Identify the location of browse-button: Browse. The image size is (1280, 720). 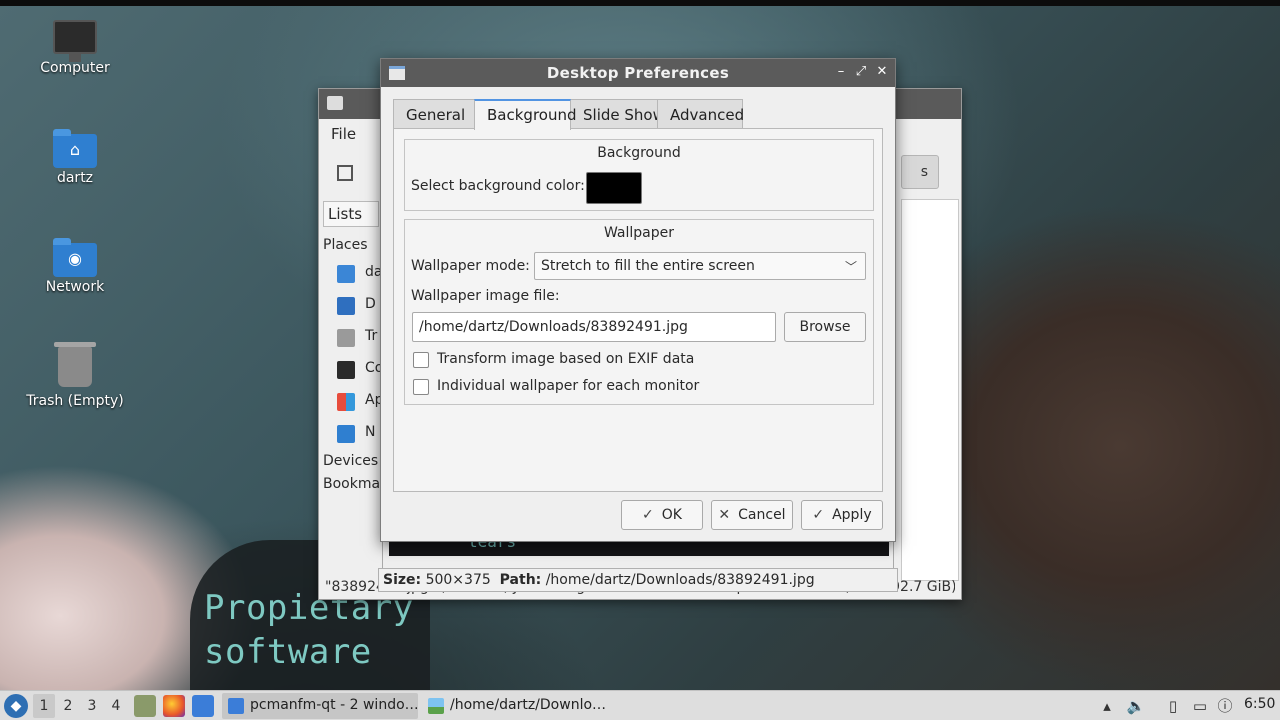
(825, 327).